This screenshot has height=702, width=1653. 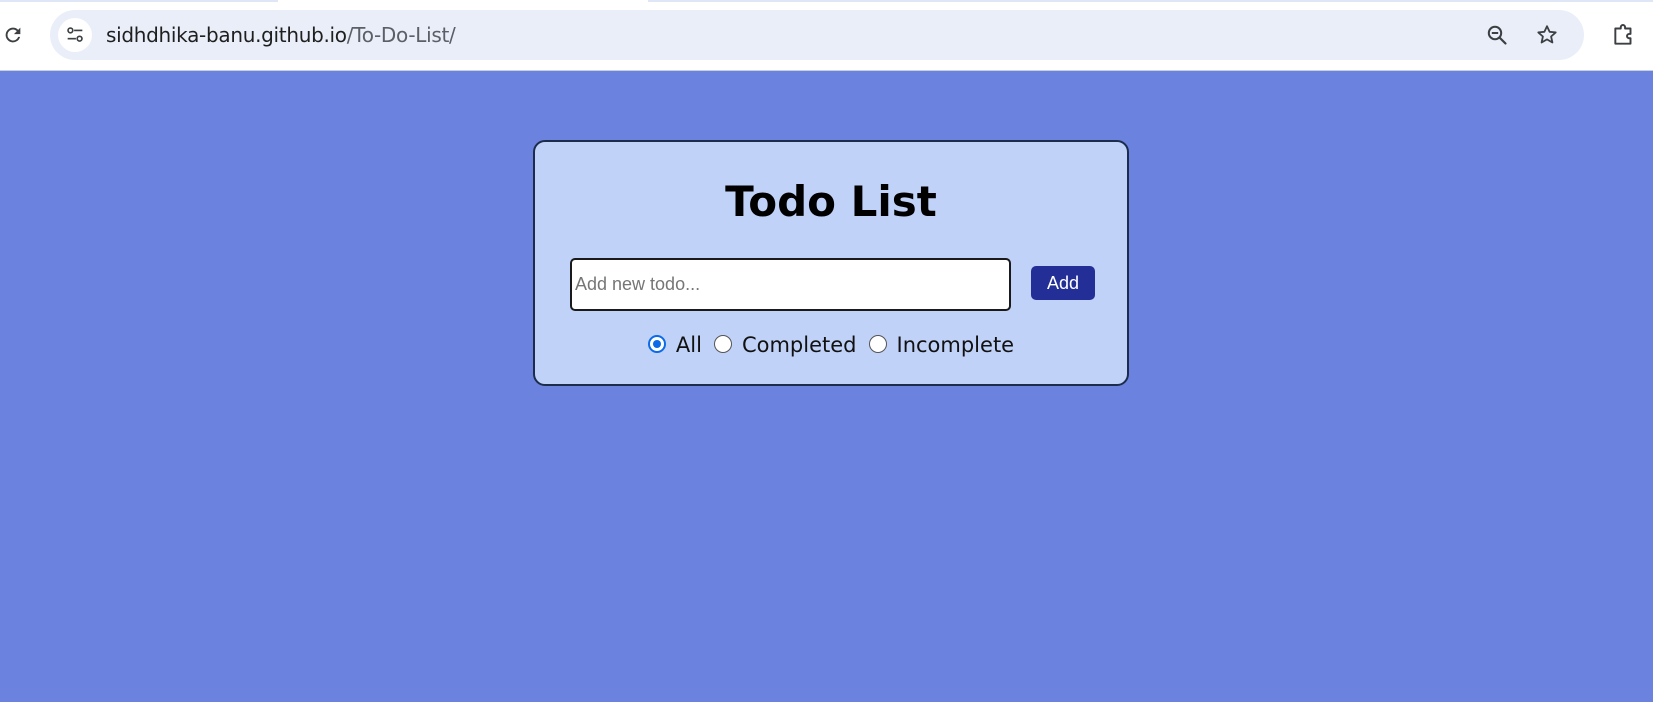 I want to click on site-info-button, so click(x=75, y=35).